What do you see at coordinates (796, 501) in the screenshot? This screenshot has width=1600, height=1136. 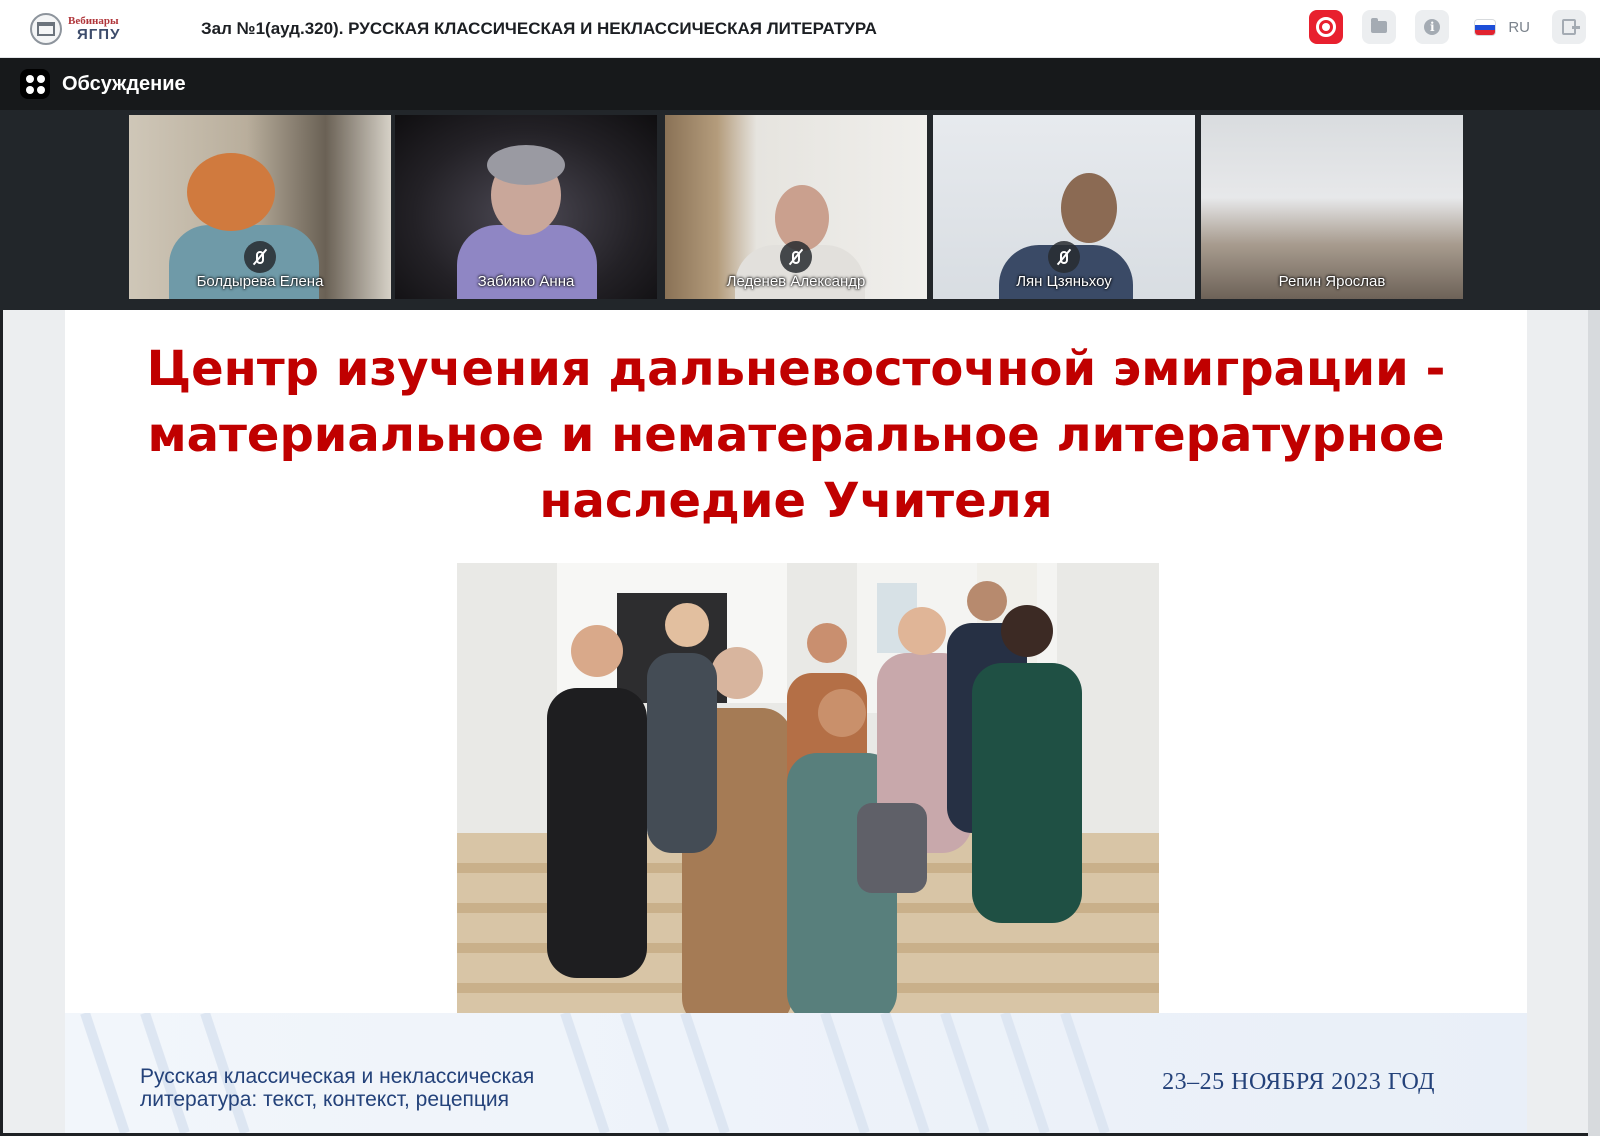 I see `slide-title-line: наследие Учителя` at bounding box center [796, 501].